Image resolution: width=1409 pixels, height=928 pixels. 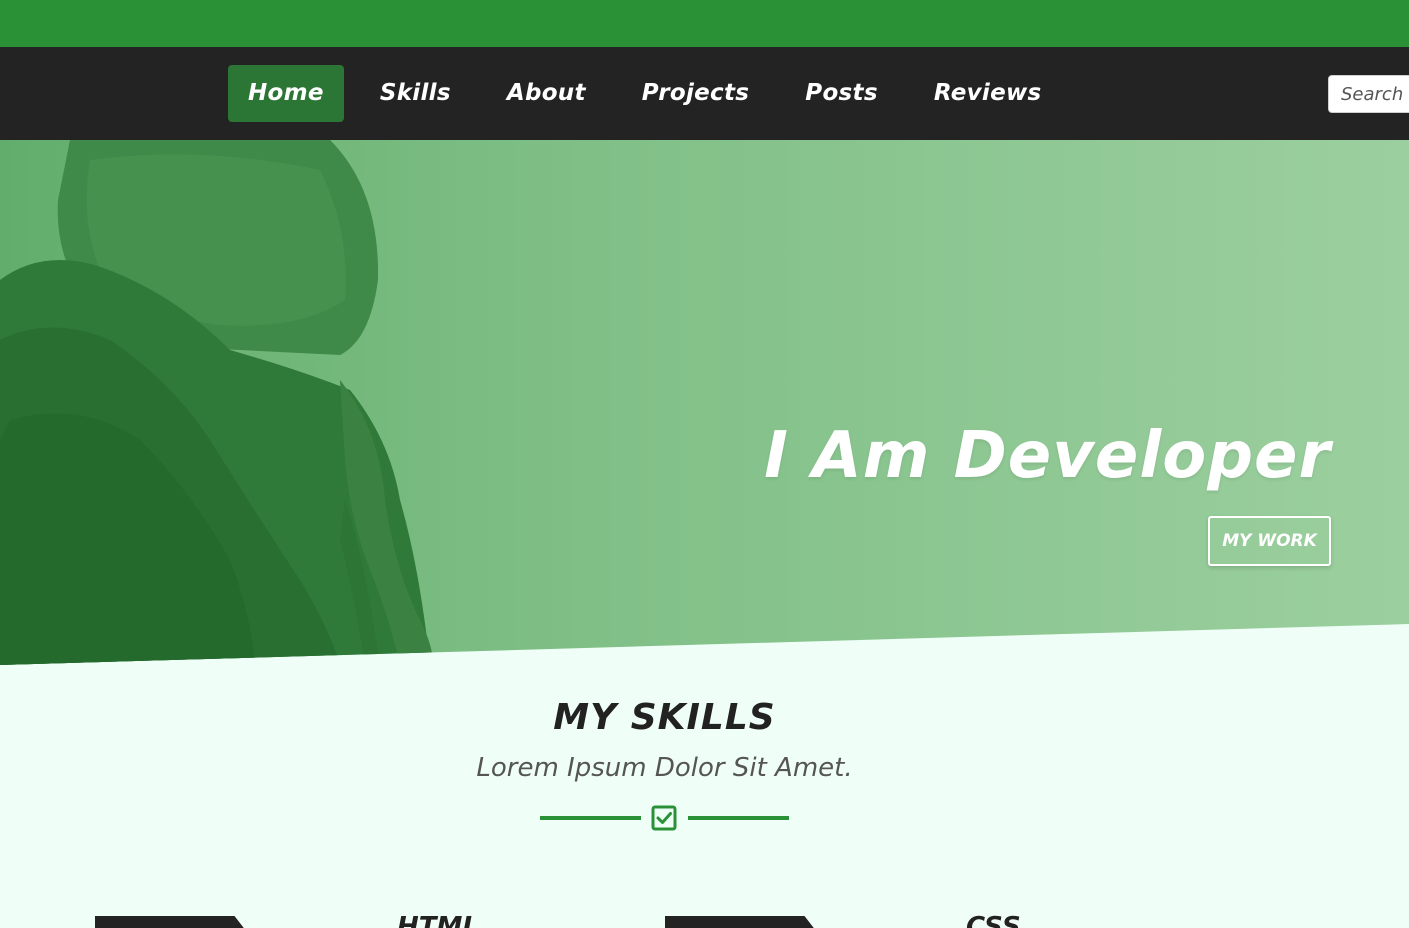 What do you see at coordinates (704, 23) in the screenshot?
I see `top-accent-bar` at bounding box center [704, 23].